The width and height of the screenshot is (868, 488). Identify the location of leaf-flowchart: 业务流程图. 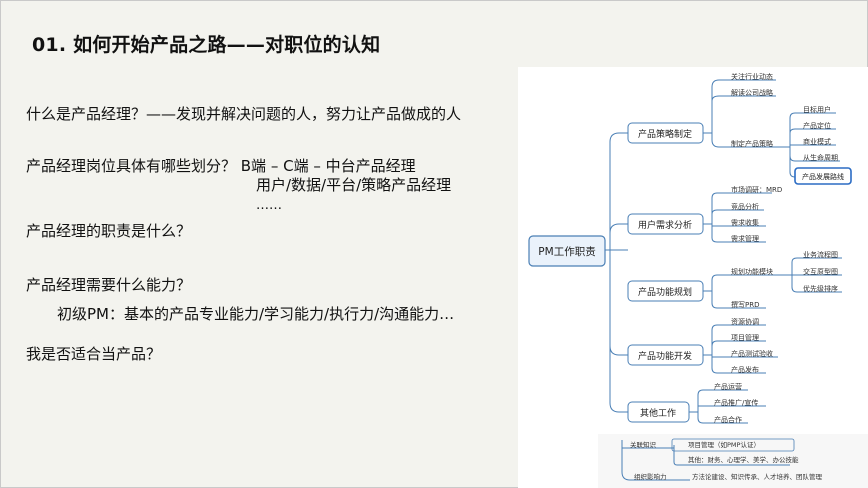
(820, 254).